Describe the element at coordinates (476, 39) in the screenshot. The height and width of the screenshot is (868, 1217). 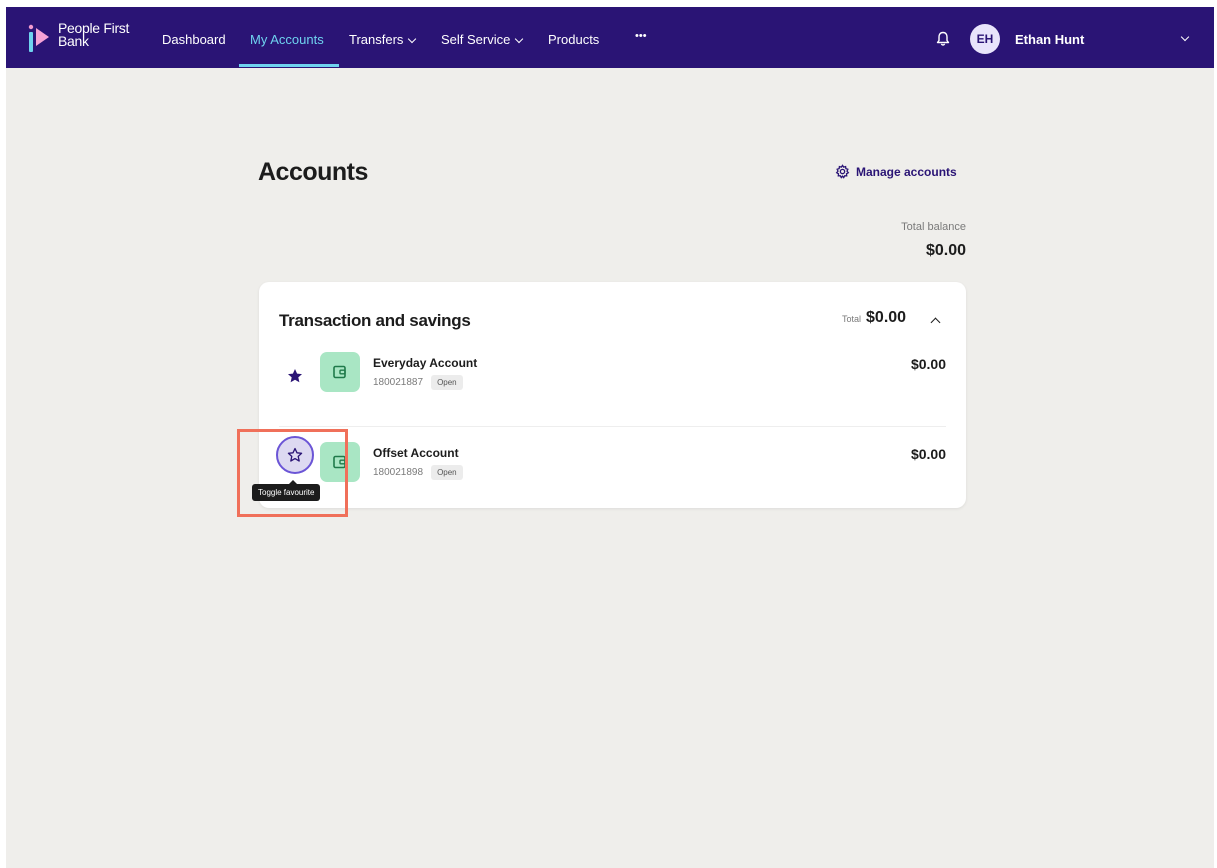
I see `nav-self-service-label: Self Service` at that location.